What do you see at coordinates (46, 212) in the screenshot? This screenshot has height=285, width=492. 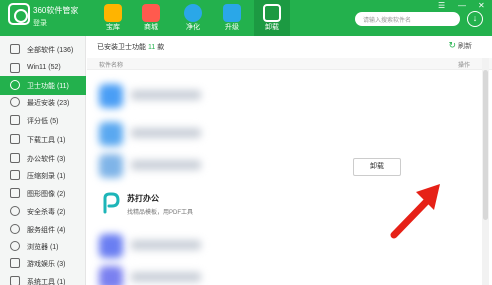 I see `sidebar-item-label: 安全杀毒 (2)` at bounding box center [46, 212].